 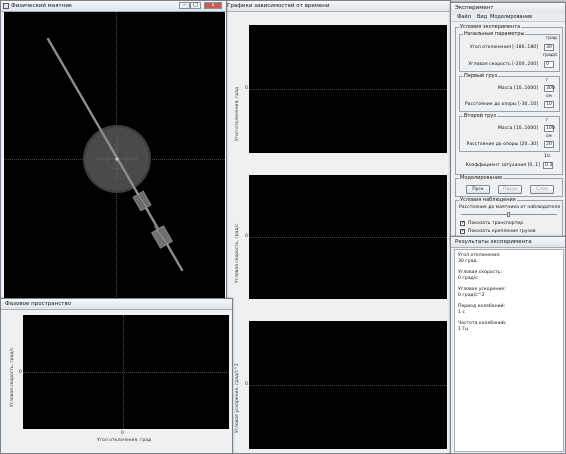 I want to click on initial-params-title: Начальные параметры, so click(x=494, y=34).